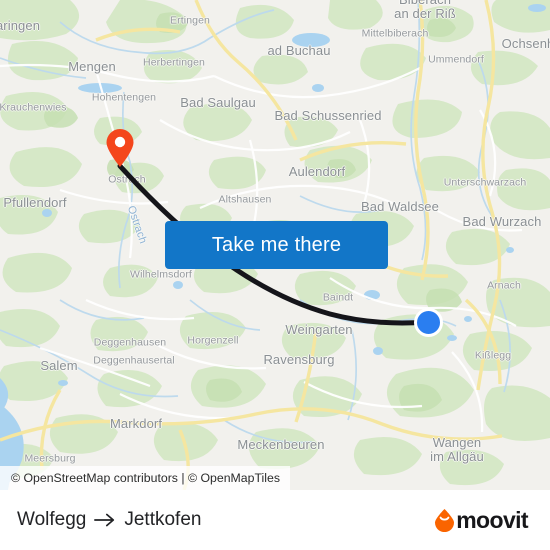 The width and height of the screenshot is (550, 550). What do you see at coordinates (105, 520) in the screenshot?
I see `arrow-right-icon` at bounding box center [105, 520].